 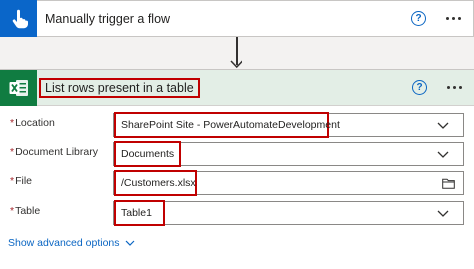 What do you see at coordinates (237, 18) in the screenshot?
I see `trigger-card: Manually trigger a flow ?` at bounding box center [237, 18].